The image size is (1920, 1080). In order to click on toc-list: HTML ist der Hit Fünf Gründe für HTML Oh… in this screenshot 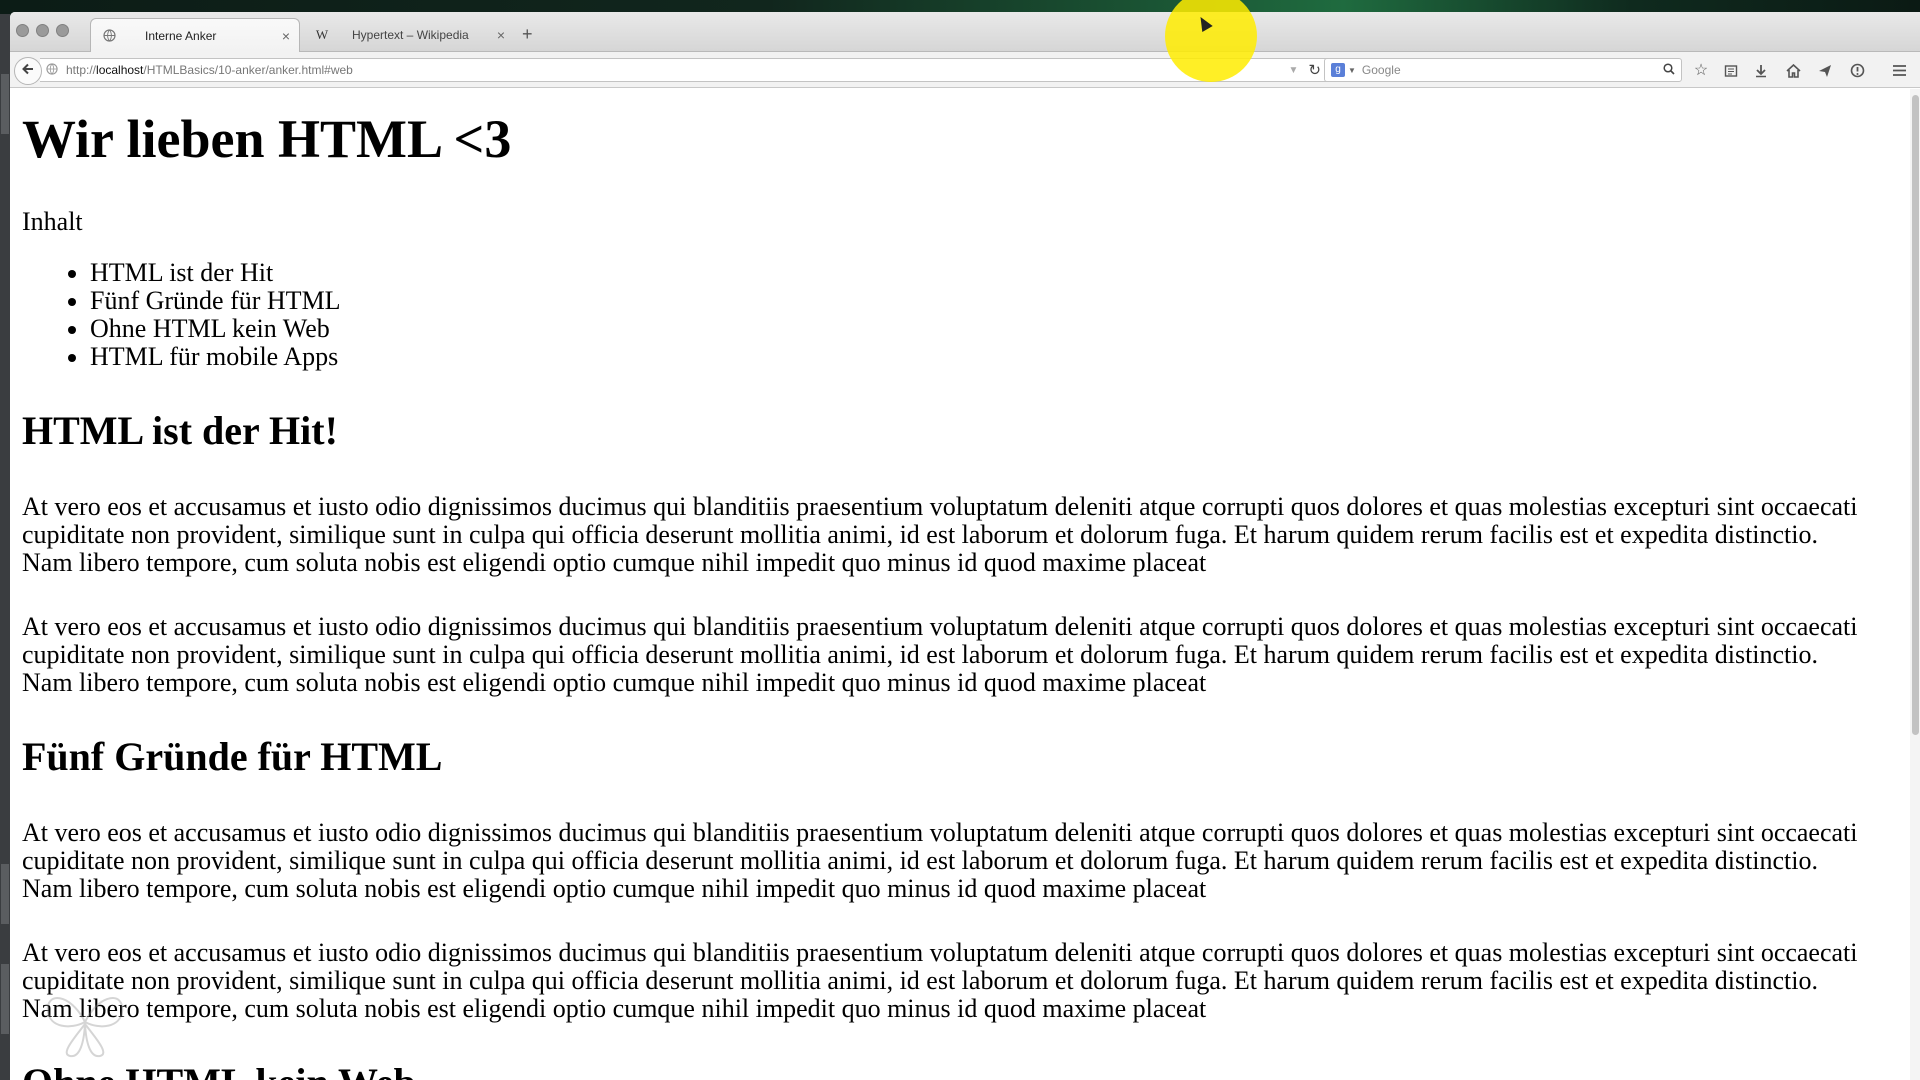, I will do `click(966, 315)`.